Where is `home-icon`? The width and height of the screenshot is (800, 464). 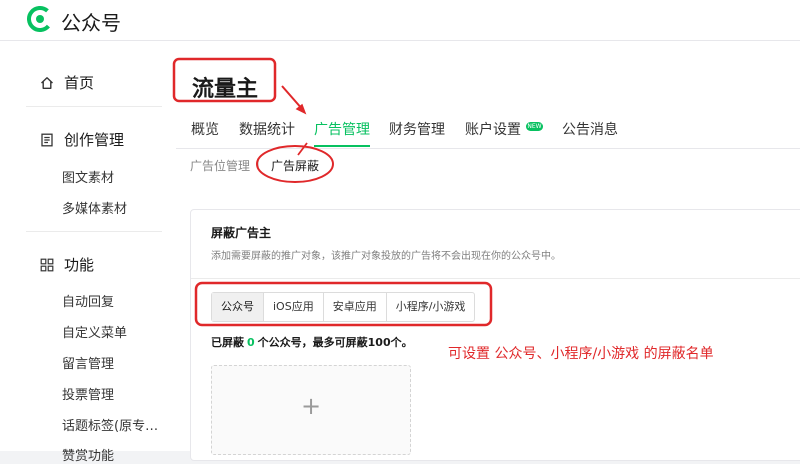 home-icon is located at coordinates (47, 82).